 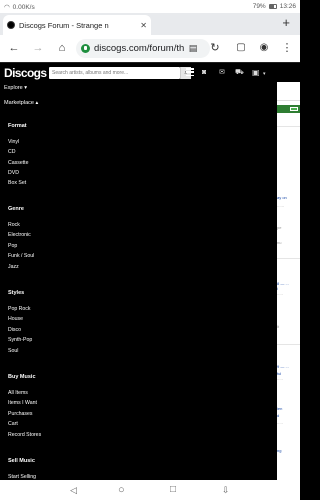 What do you see at coordinates (215, 48) in the screenshot?
I see `reload-icon: ↻` at bounding box center [215, 48].